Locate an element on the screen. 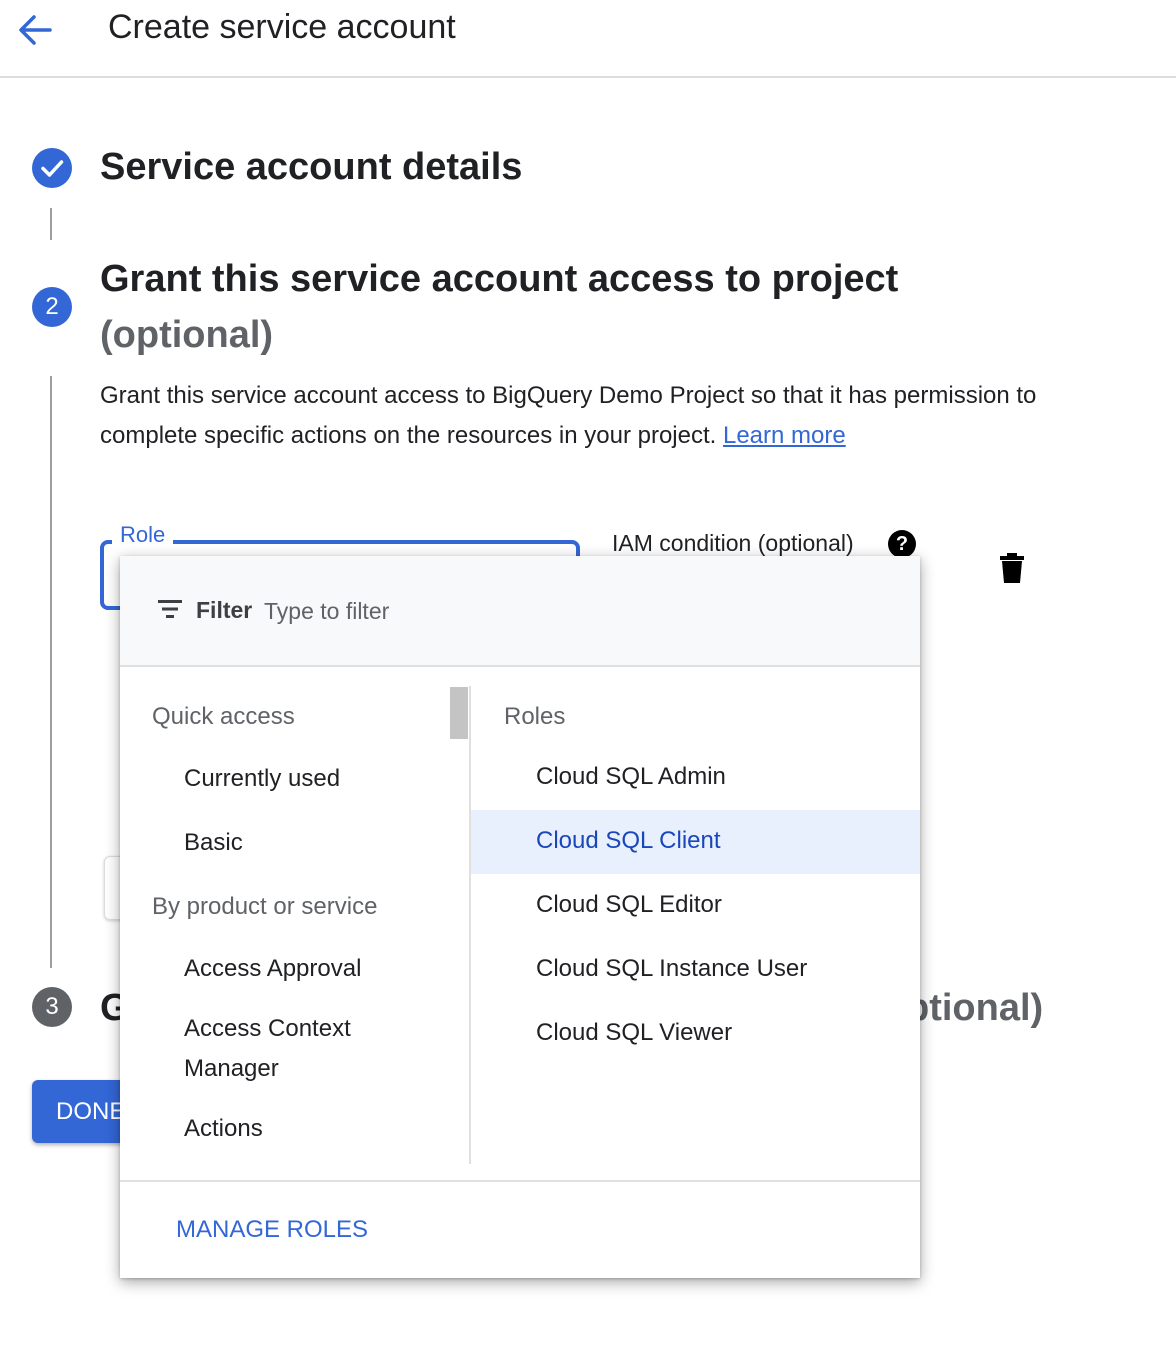  trash-icon is located at coordinates (1012, 568).